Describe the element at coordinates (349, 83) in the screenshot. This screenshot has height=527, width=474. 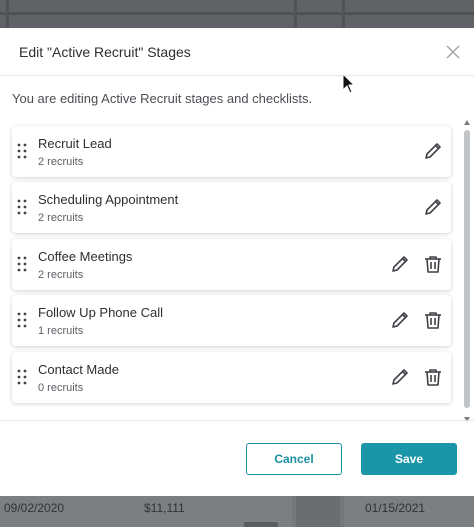
I see `mouse-pointer-icon` at that location.